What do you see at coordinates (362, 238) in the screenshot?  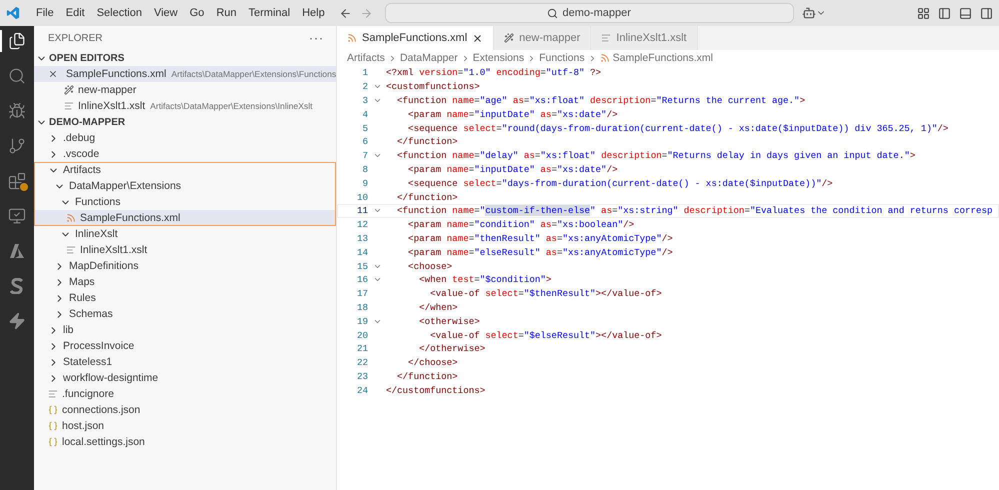 I see `line-number: 13` at bounding box center [362, 238].